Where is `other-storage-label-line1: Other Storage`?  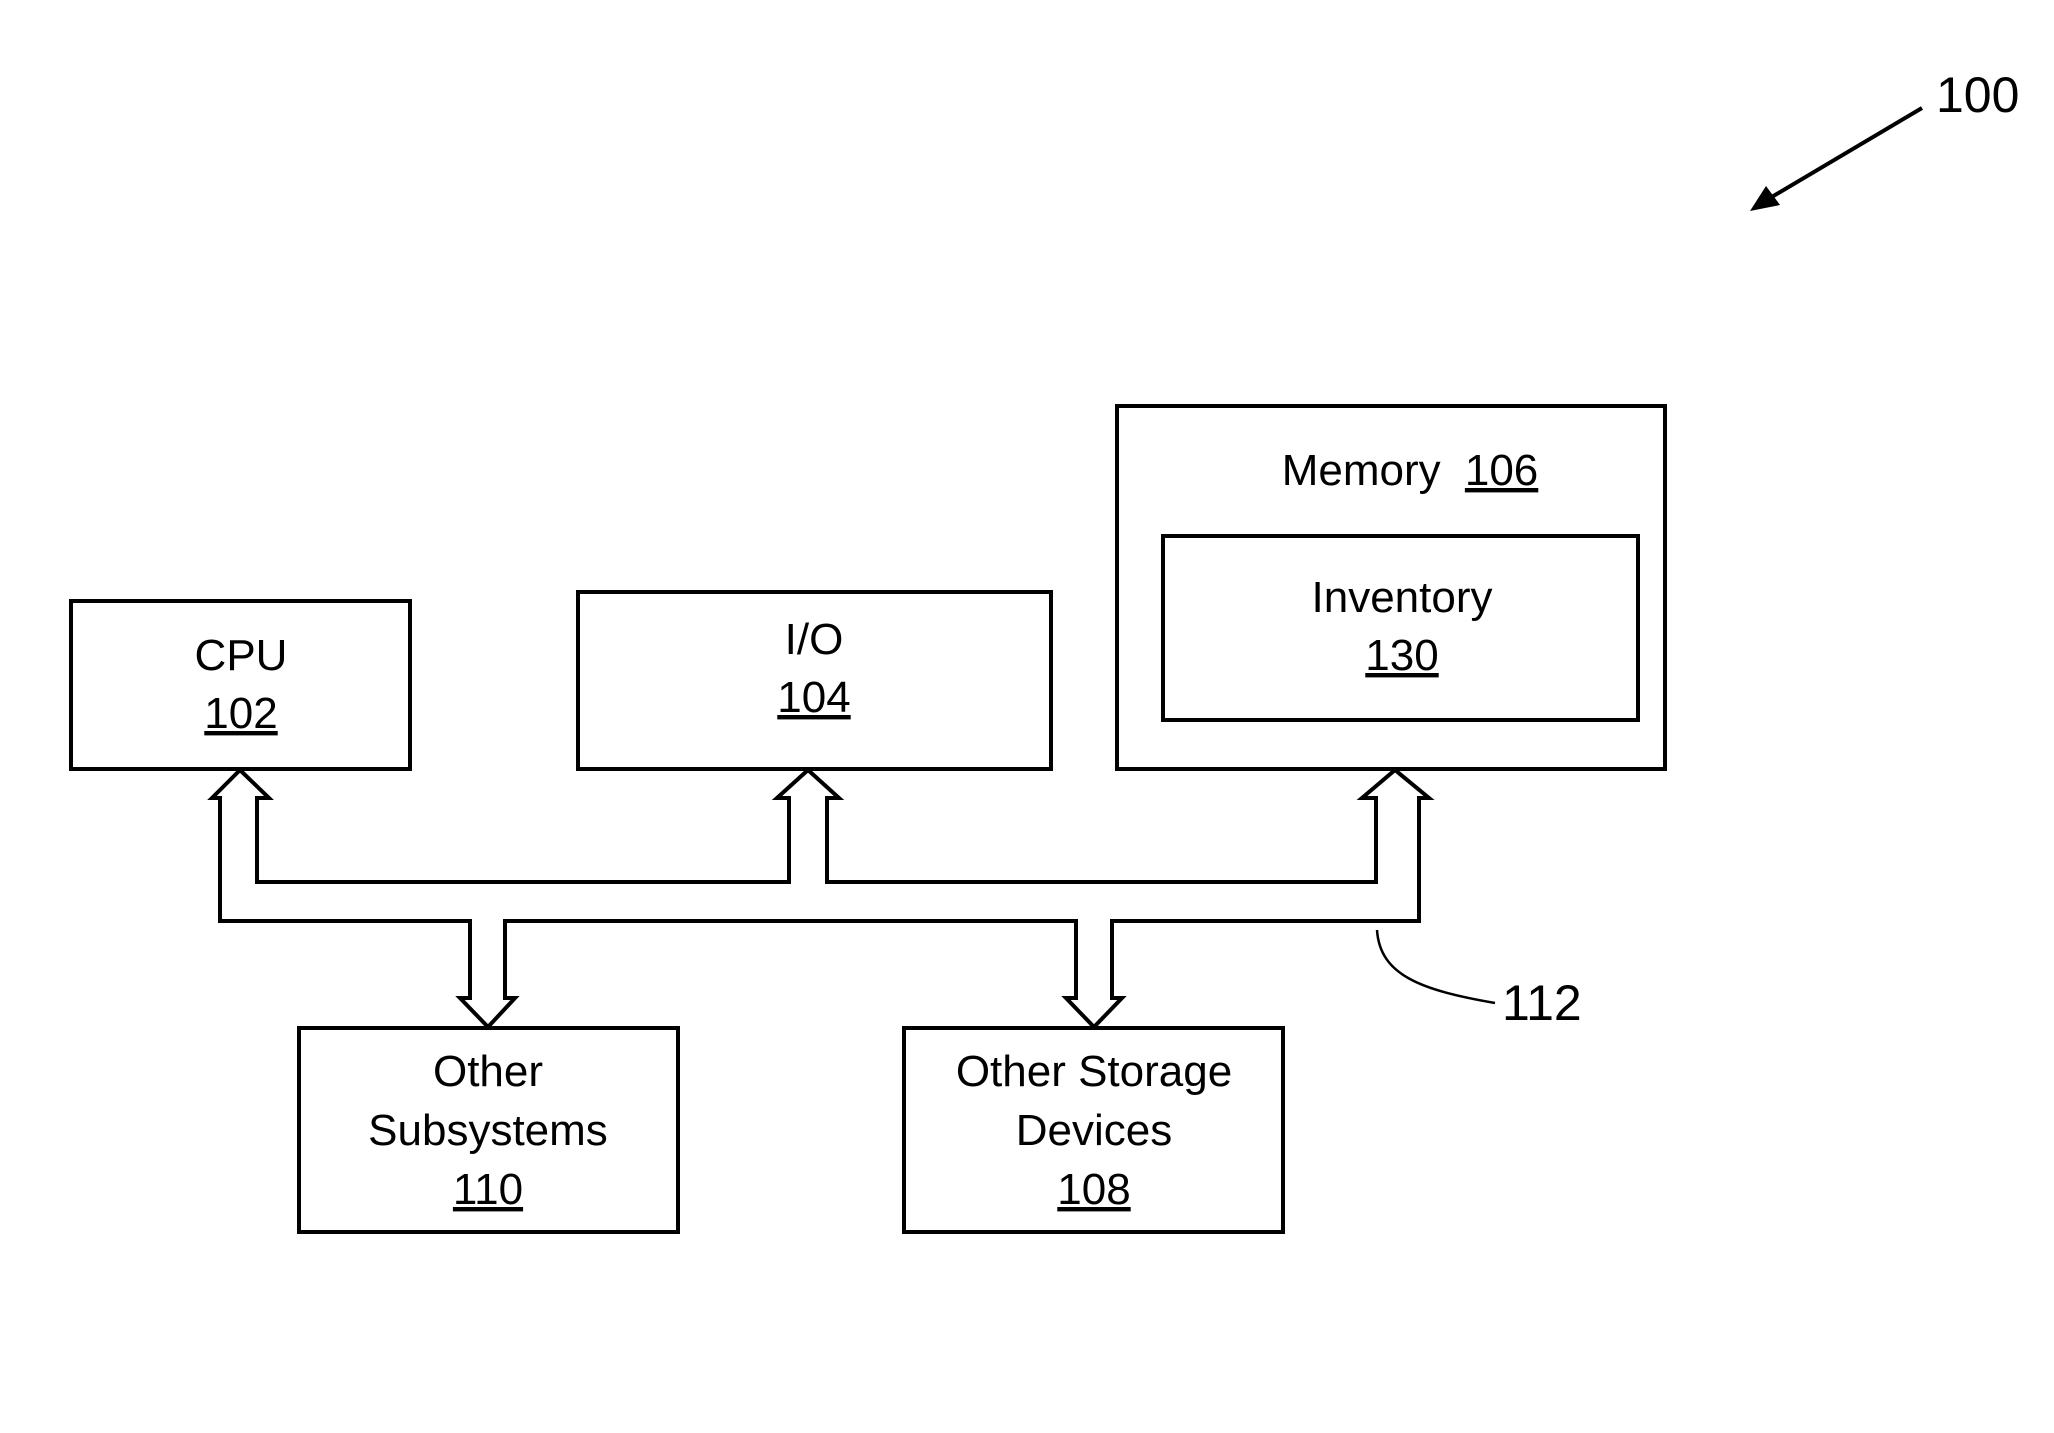
other-storage-label-line1: Other Storage is located at coordinates (1094, 1071).